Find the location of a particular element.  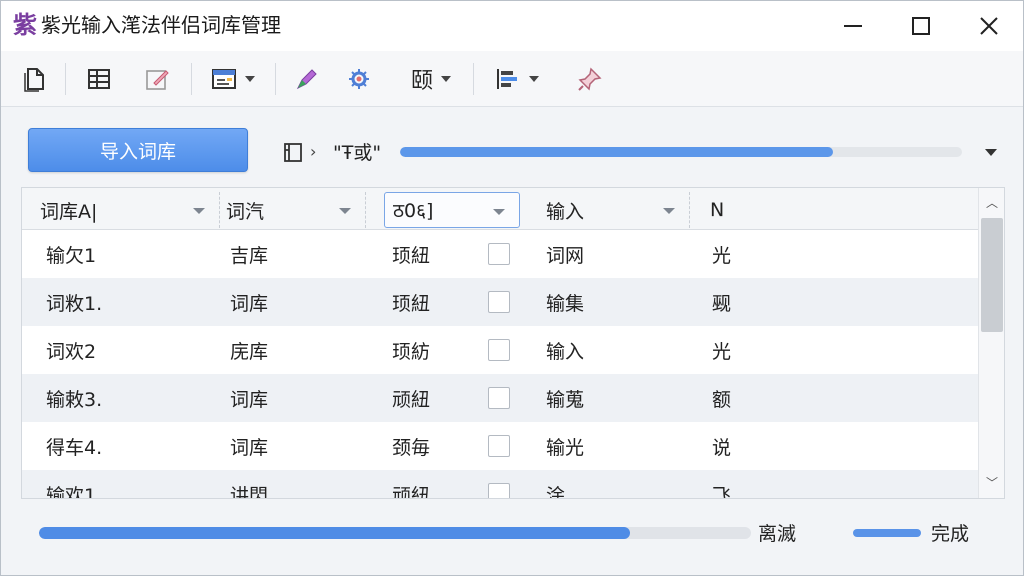

table-cell: 额 is located at coordinates (722, 399).